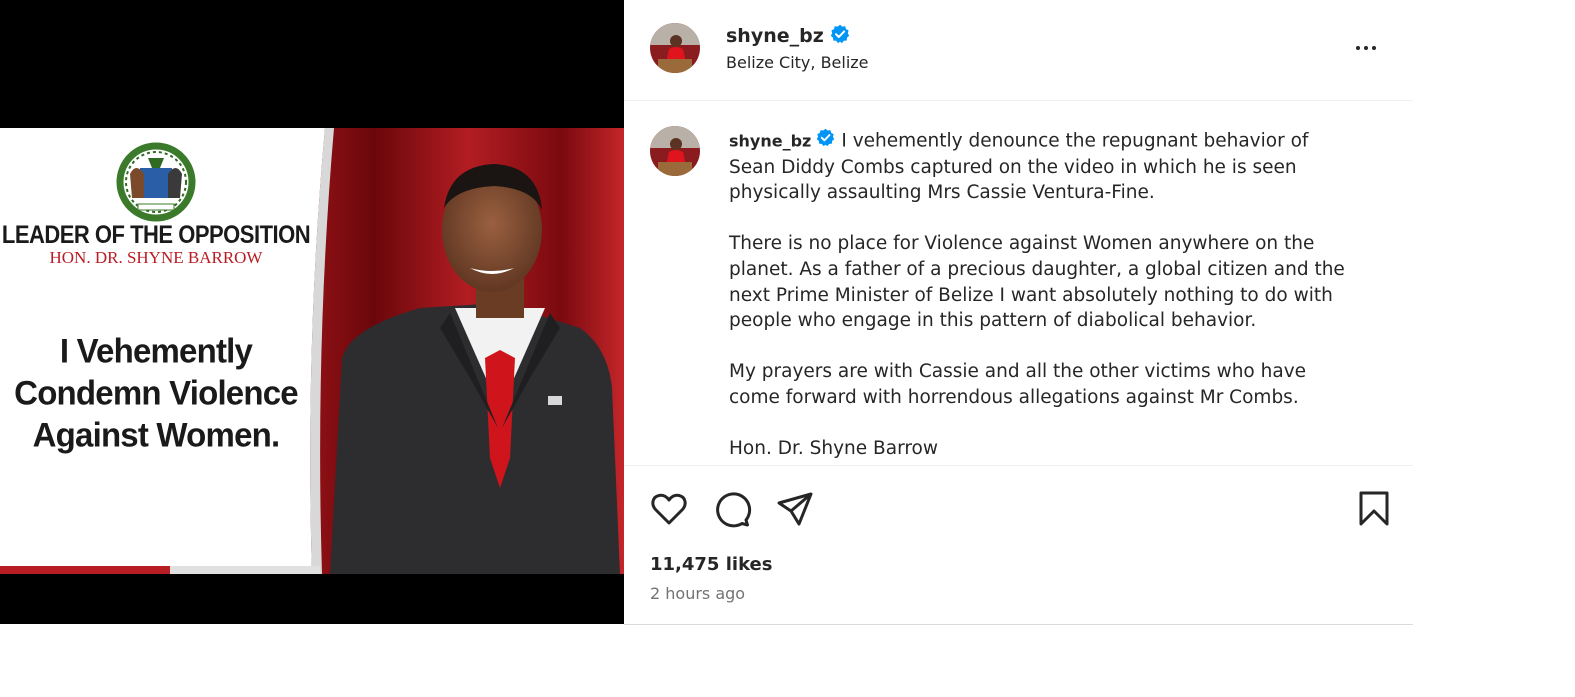 This screenshot has height=697, width=1575. I want to click on profile-avatar, so click(675, 48).